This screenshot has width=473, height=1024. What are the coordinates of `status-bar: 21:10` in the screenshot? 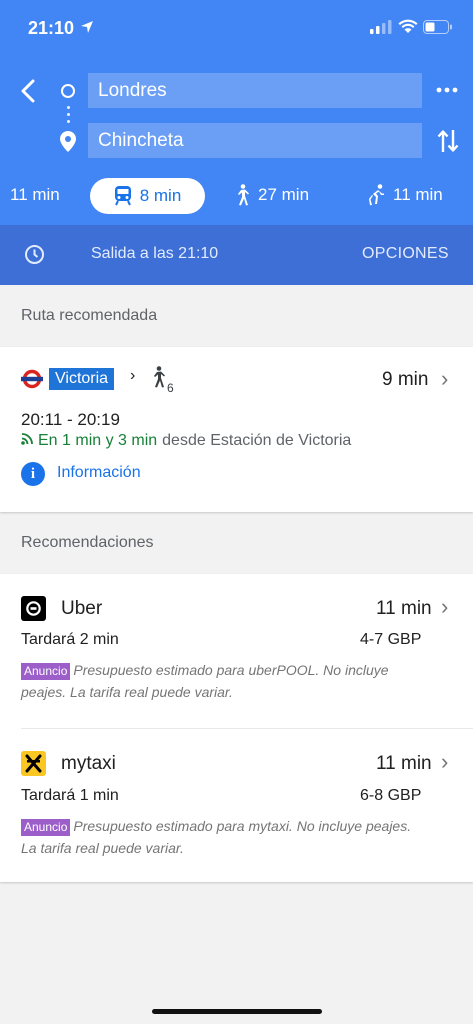 It's located at (236, 27).